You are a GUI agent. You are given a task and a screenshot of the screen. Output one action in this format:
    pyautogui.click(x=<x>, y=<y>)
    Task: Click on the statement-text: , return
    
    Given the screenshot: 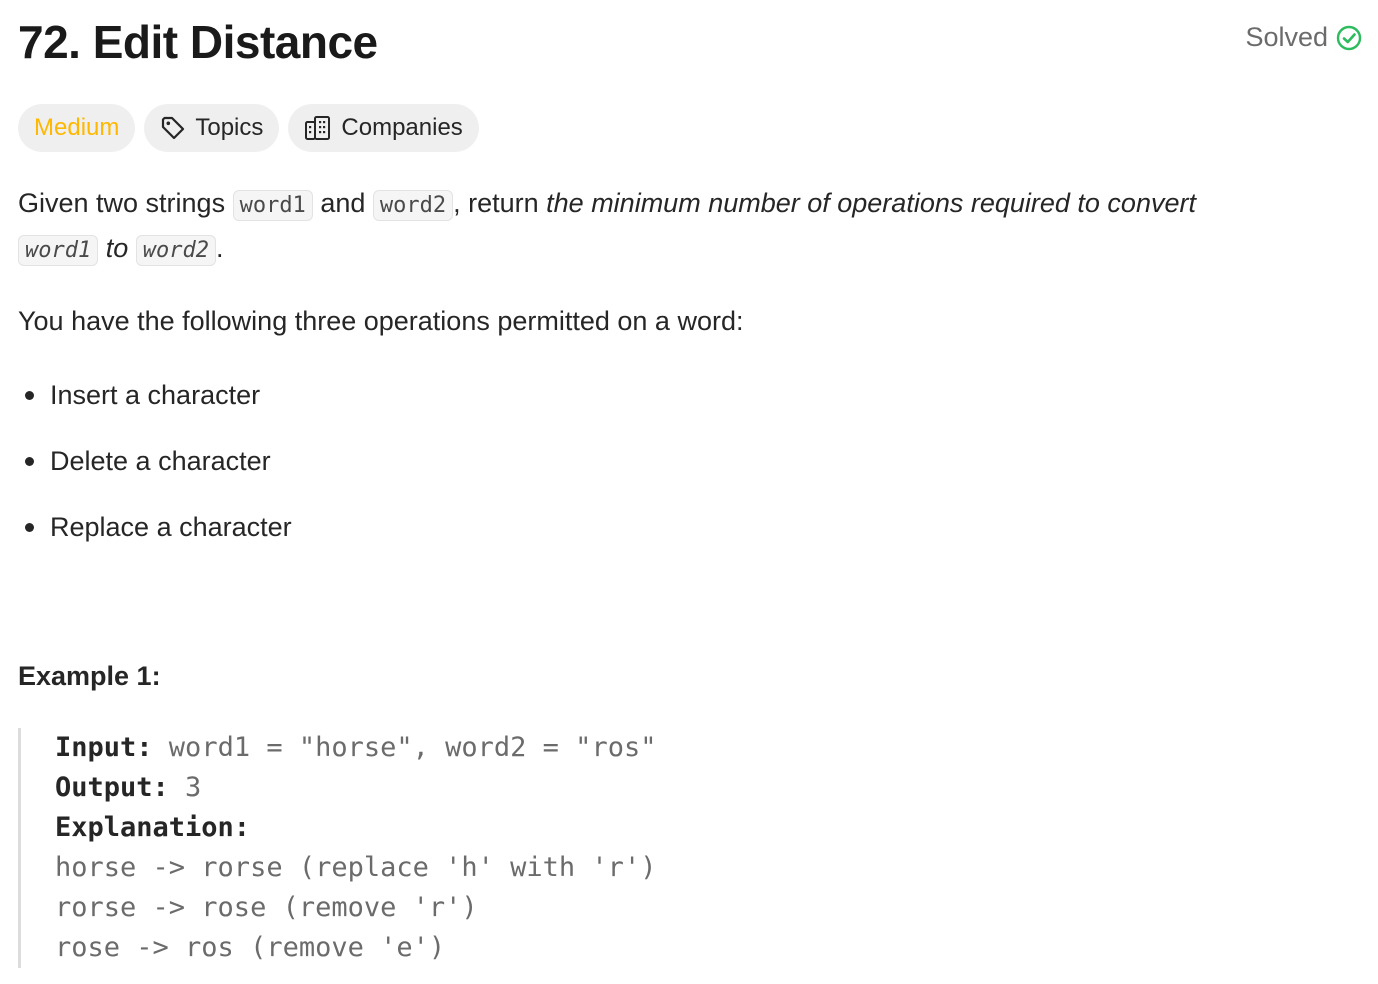 What is the action you would take?
    pyautogui.click(x=500, y=203)
    